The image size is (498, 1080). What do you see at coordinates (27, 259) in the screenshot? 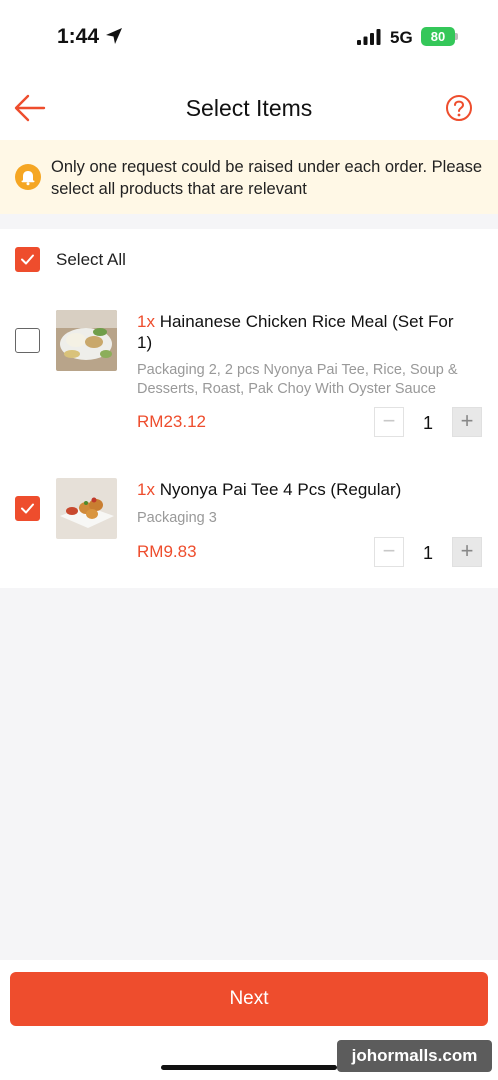
I see `select-all-checkbox` at bounding box center [27, 259].